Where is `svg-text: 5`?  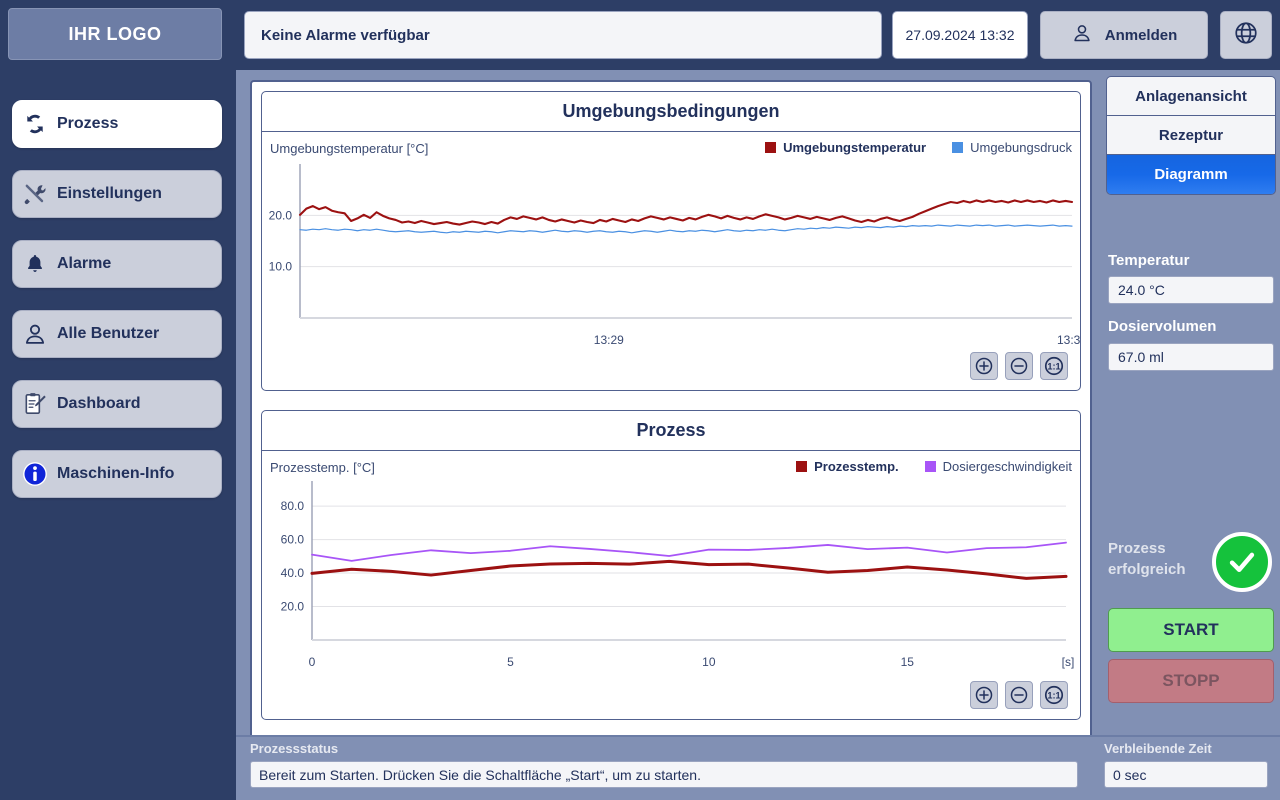
svg-text: 5 is located at coordinates (510, 662).